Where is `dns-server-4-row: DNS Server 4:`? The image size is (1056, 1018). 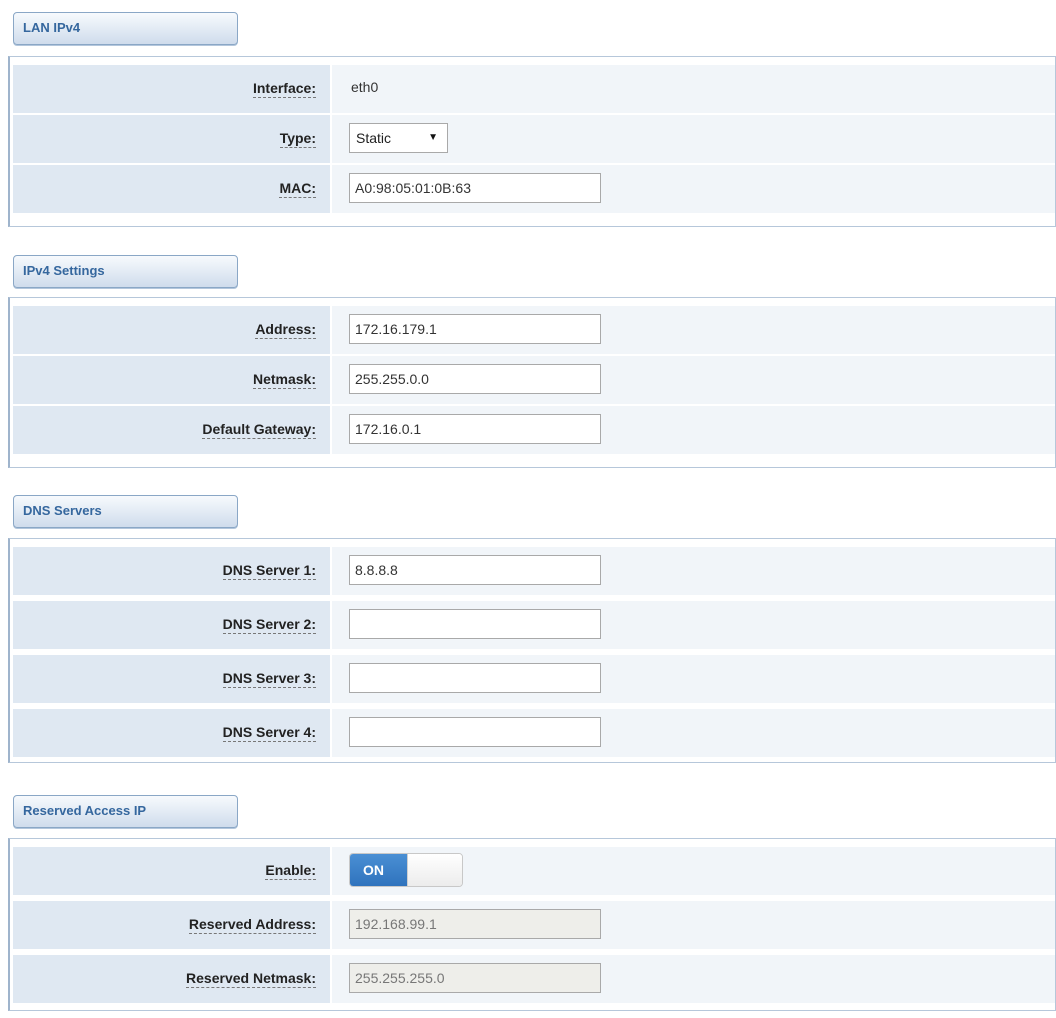 dns-server-4-row: DNS Server 4: is located at coordinates (534, 732).